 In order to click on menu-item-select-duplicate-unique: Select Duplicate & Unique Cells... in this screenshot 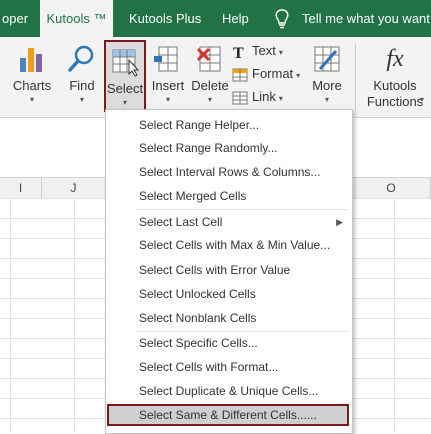, I will do `click(228, 391)`.